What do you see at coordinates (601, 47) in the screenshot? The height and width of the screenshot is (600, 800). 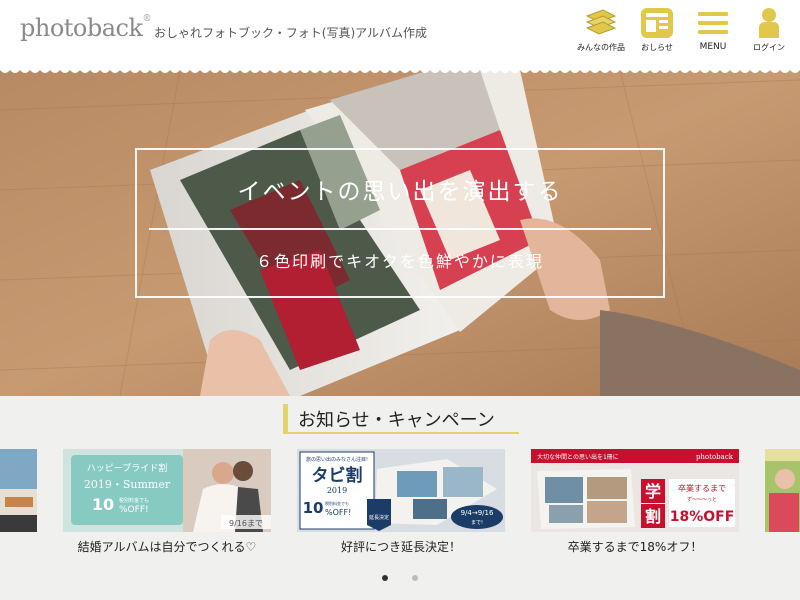 I see `nav-gallery-label: みんなの作品` at bounding box center [601, 47].